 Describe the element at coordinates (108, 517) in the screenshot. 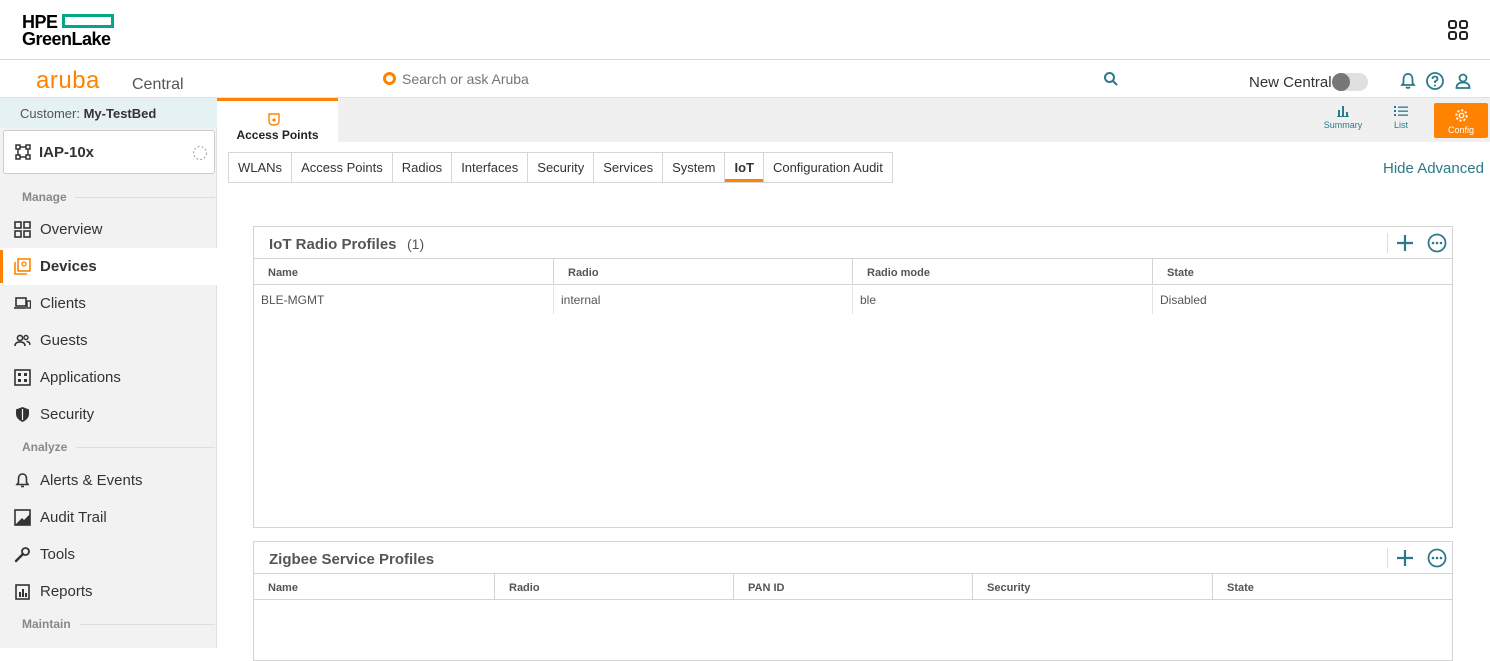

I see `sidebar-item-audit-trail: Audit Trail` at that location.